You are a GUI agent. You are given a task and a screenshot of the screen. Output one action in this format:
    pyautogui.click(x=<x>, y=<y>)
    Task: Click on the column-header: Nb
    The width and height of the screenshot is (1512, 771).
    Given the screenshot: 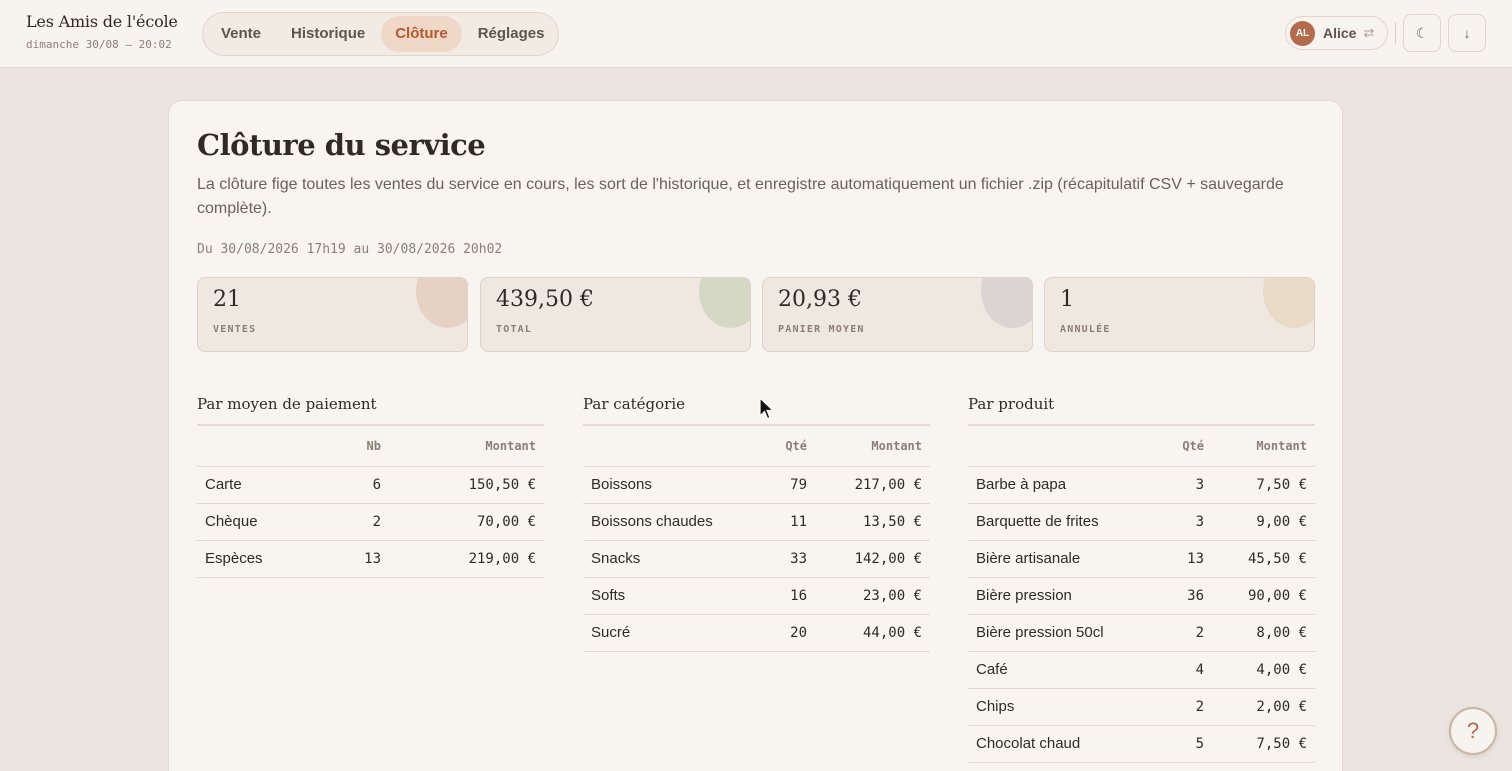 What is the action you would take?
    pyautogui.click(x=363, y=446)
    